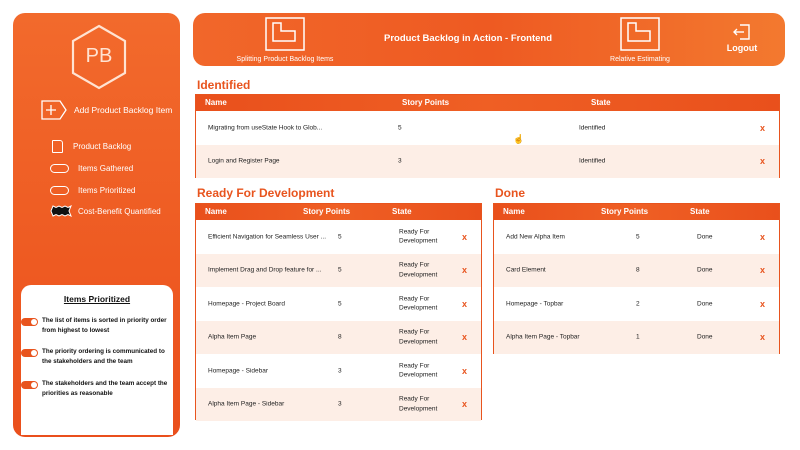  What do you see at coordinates (266, 193) in the screenshot?
I see `ready-section-title: Ready For Development` at bounding box center [266, 193].